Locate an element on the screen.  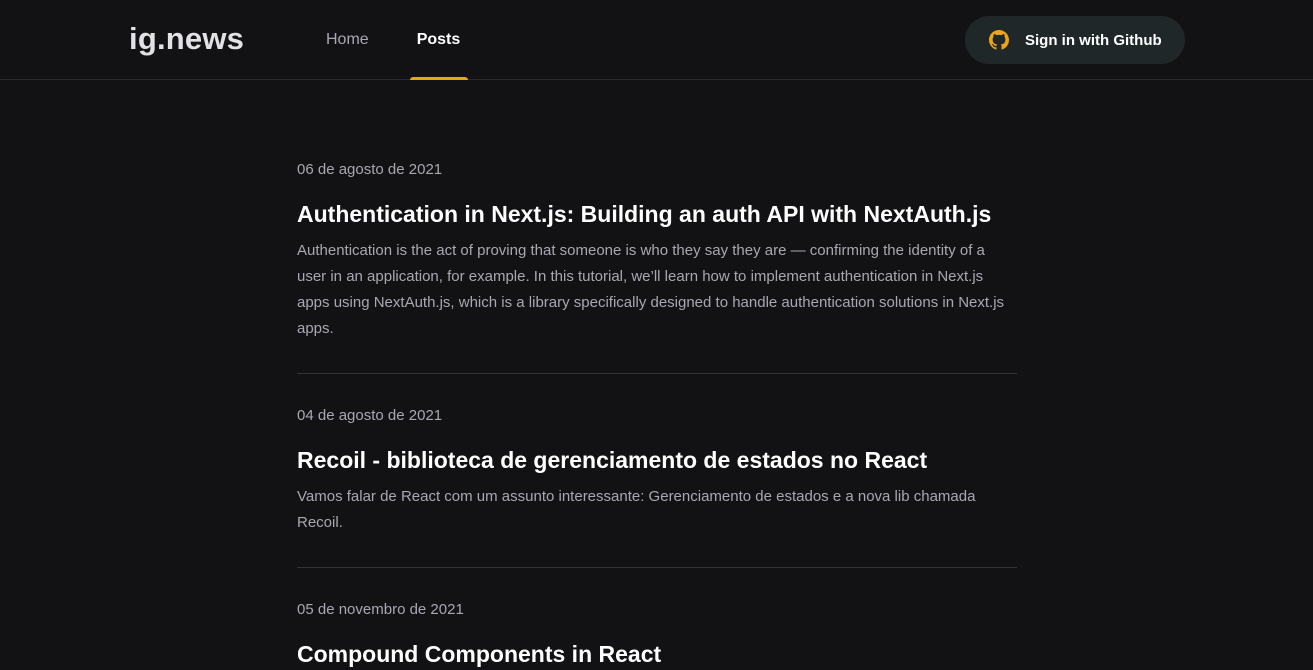
sign-in-github-button: Sign in with Github is located at coordinates (1075, 40).